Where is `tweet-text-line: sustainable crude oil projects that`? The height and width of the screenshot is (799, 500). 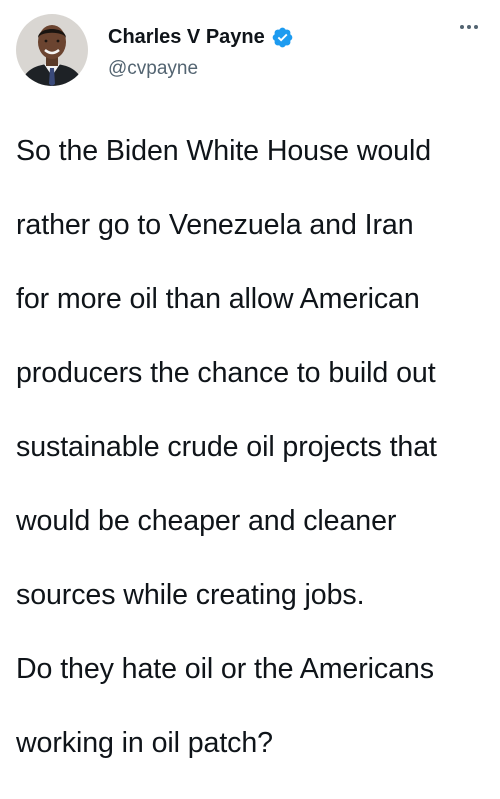
tweet-text-line: sustainable crude oil projects that is located at coordinates (226, 447).